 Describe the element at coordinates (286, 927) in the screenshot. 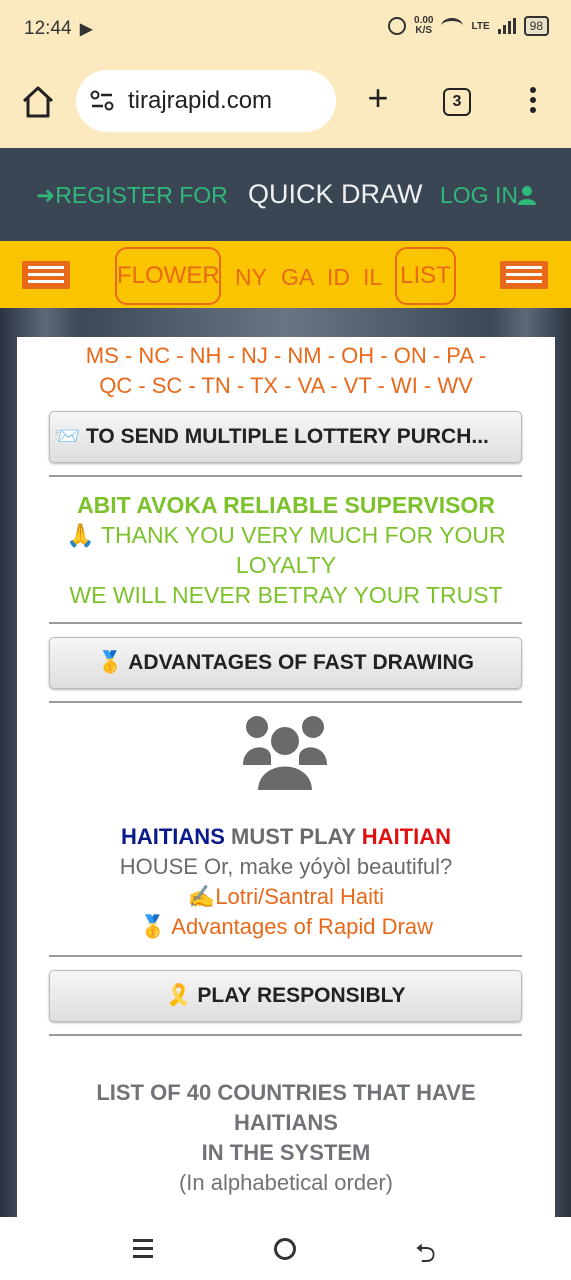

I see `advantages-link: 🥇 Advantages of Rapid Draw` at that location.